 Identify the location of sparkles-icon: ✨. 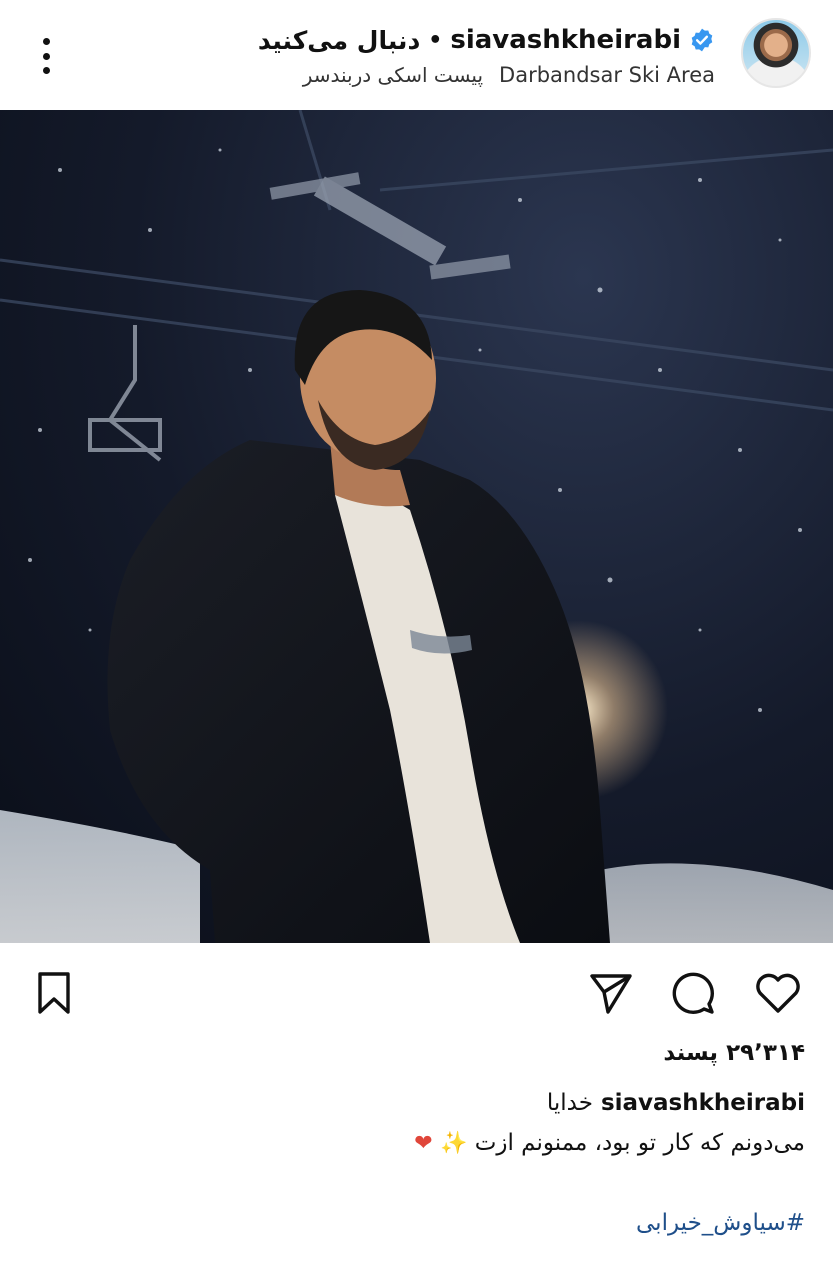
(453, 1143).